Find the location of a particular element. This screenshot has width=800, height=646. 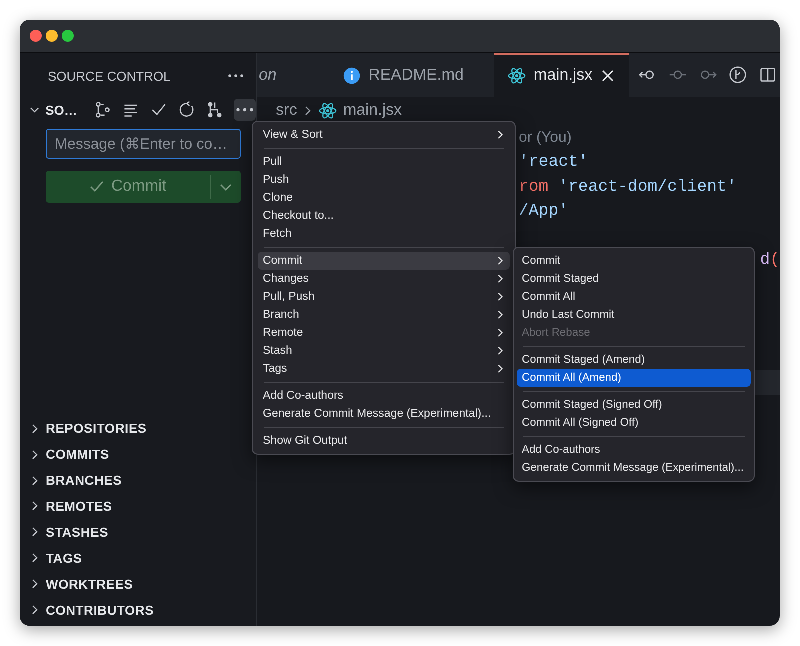

editor-tab: main.jsx is located at coordinates (561, 75).